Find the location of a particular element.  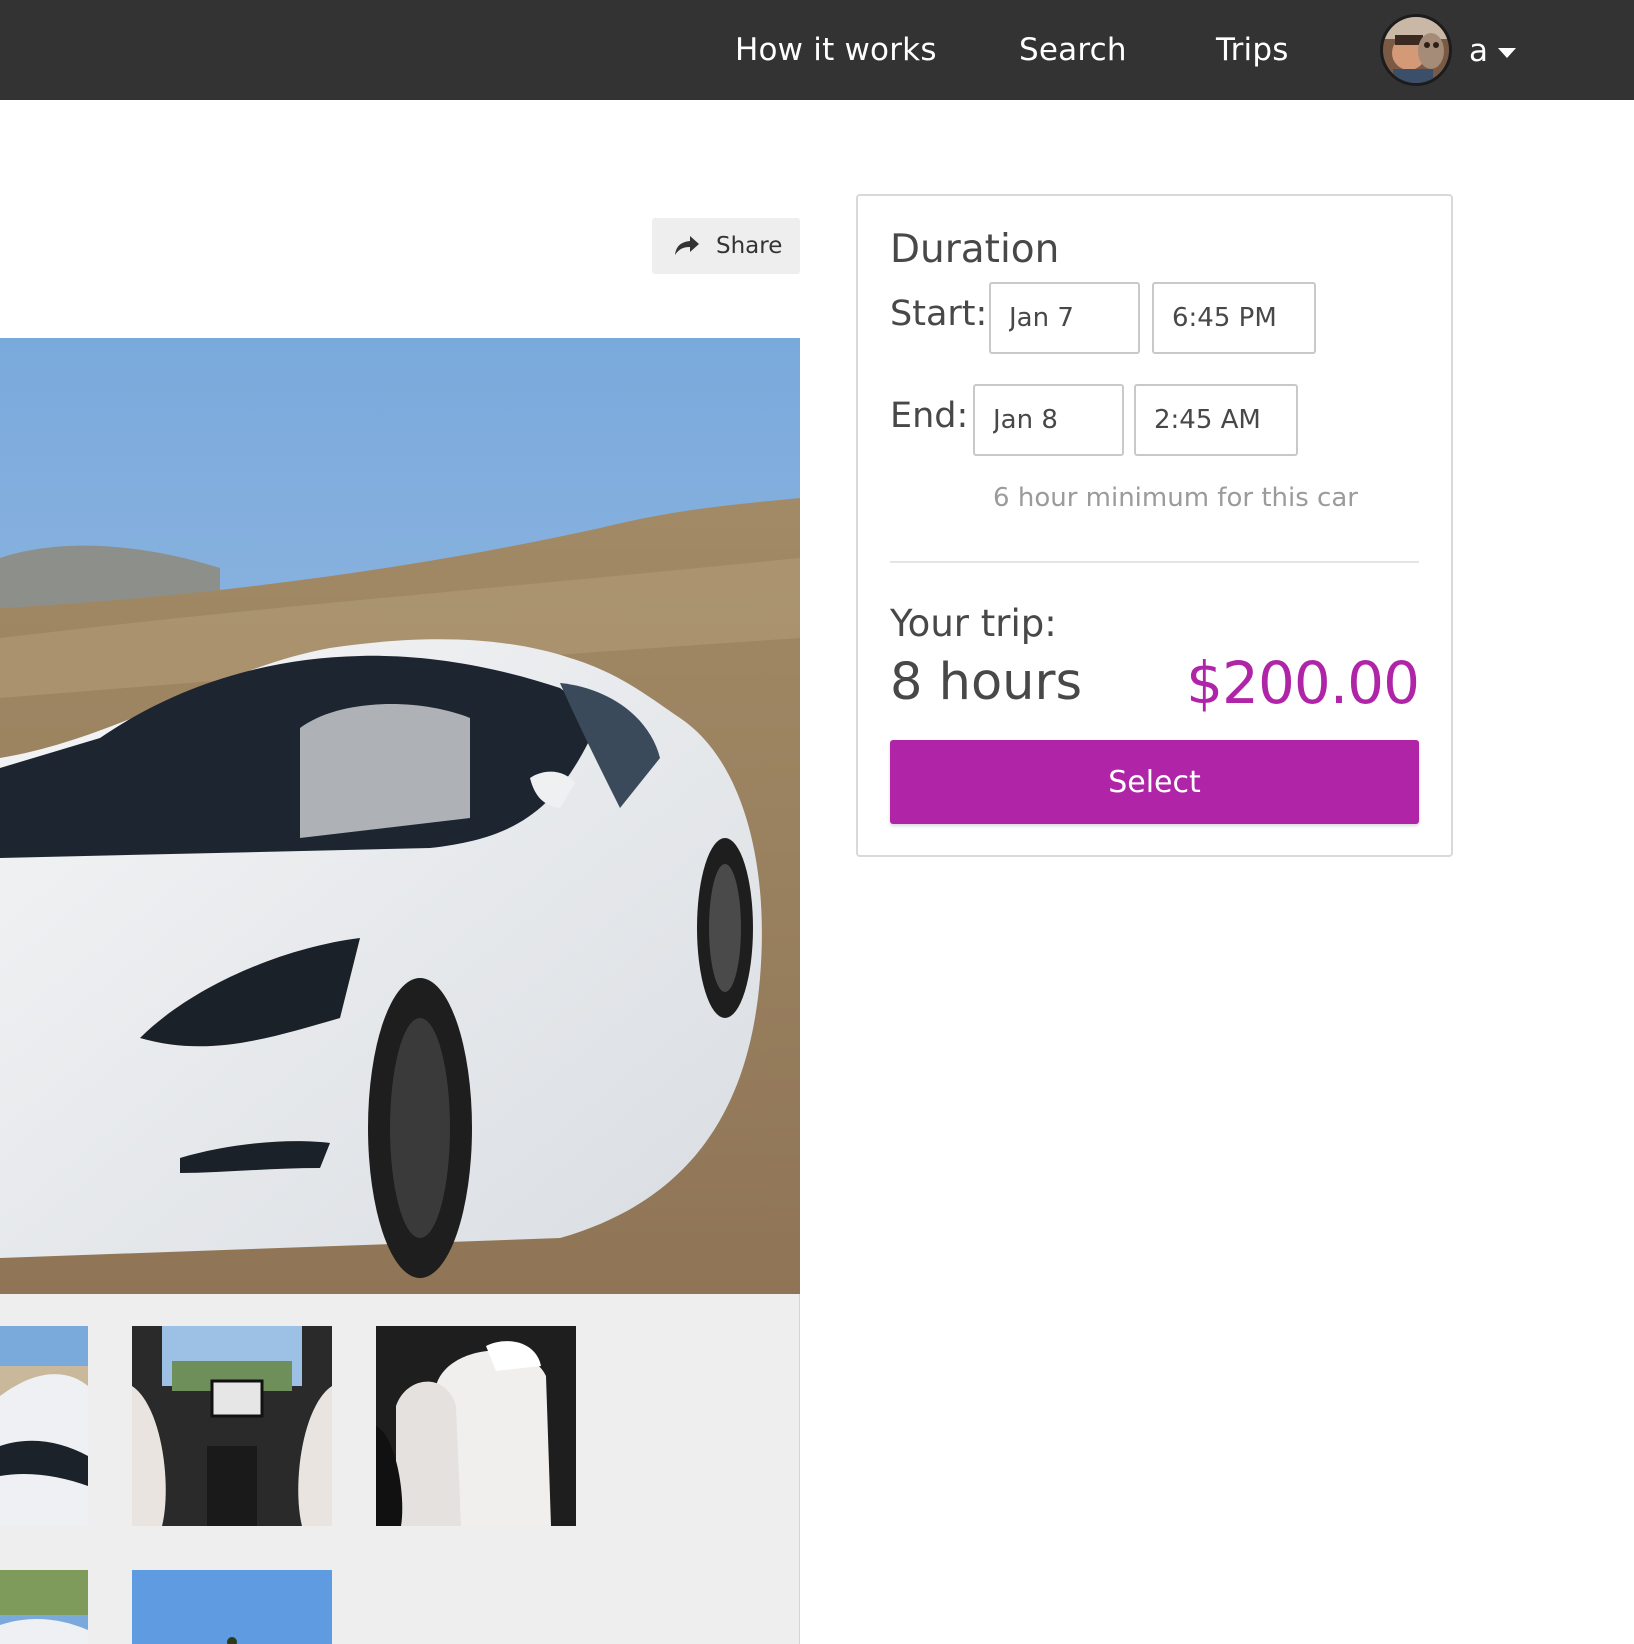

start-date-input is located at coordinates (1064, 318).